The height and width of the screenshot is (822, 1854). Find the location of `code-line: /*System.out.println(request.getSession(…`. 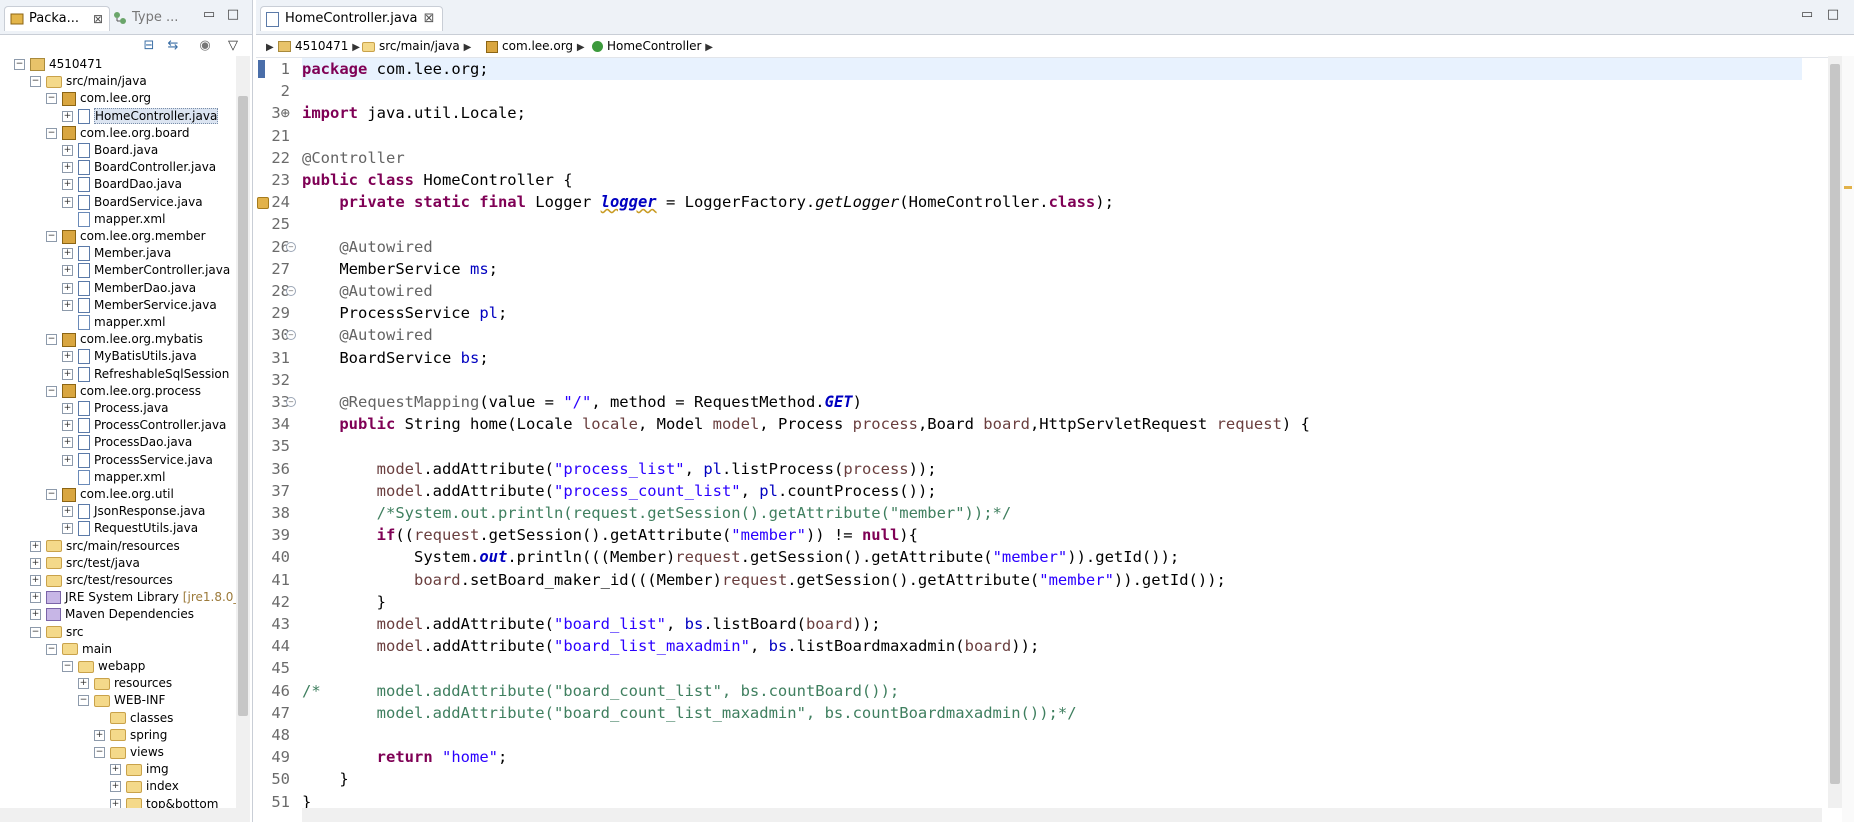

code-line: /*System.out.println(request.getSession(… is located at coordinates (657, 513).